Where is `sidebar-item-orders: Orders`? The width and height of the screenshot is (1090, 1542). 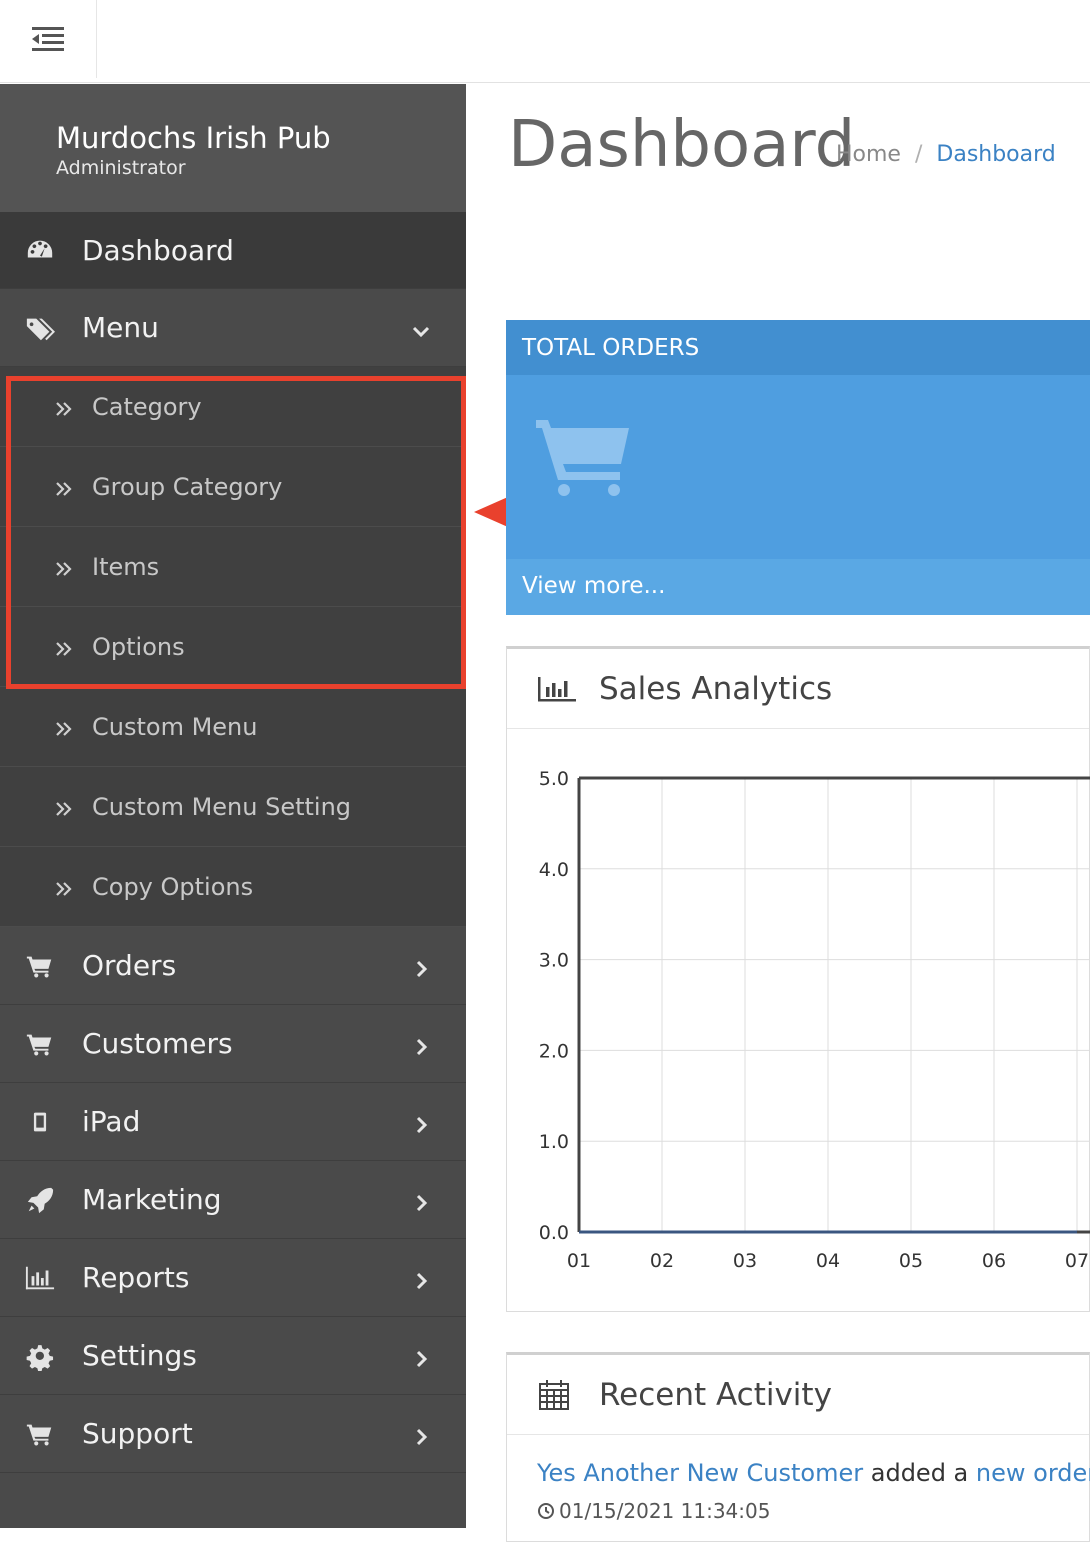
sidebar-item-orders: Orders is located at coordinates (233, 966).